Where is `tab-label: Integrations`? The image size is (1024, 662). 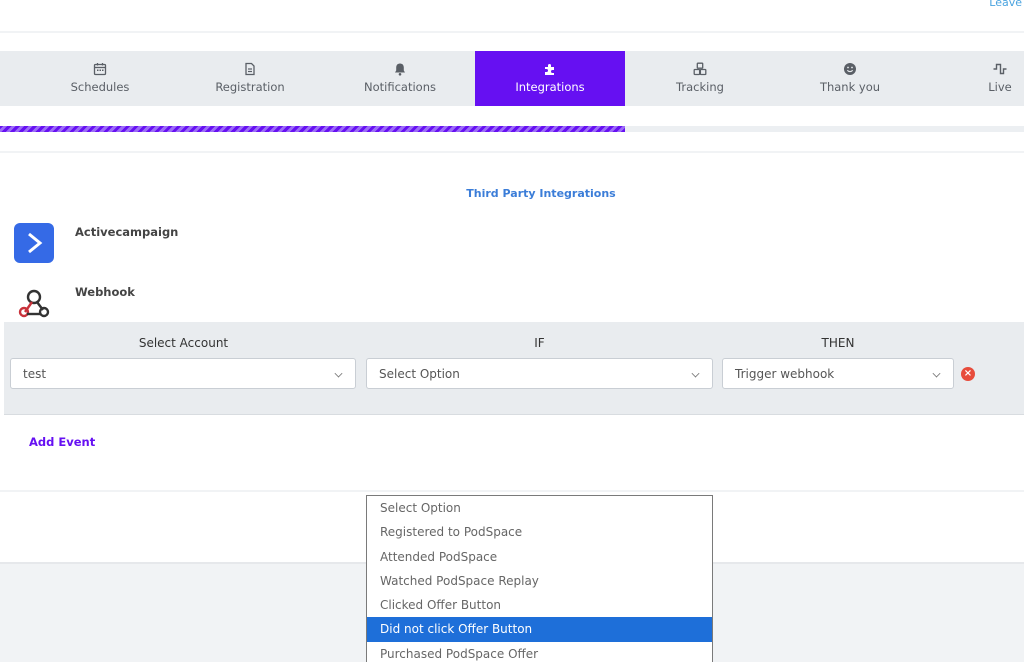 tab-label: Integrations is located at coordinates (550, 87).